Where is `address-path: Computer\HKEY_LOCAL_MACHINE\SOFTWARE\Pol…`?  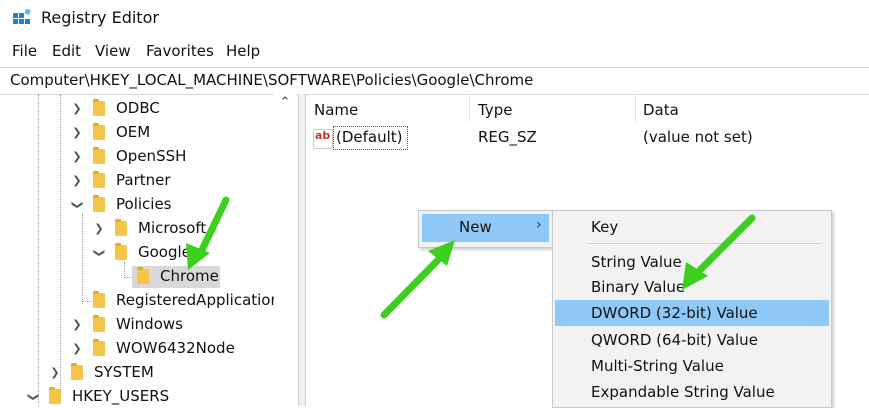 address-path: Computer\HKEY_LOCAL_MACHINE\SOFTWARE\Pol… is located at coordinates (271, 80).